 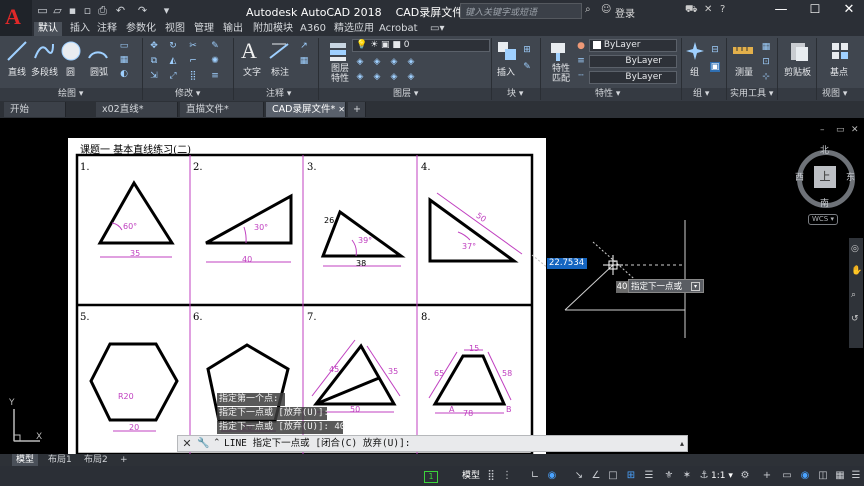 I want to click on match-properties-label: 特性 匹配, so click(x=561, y=74).